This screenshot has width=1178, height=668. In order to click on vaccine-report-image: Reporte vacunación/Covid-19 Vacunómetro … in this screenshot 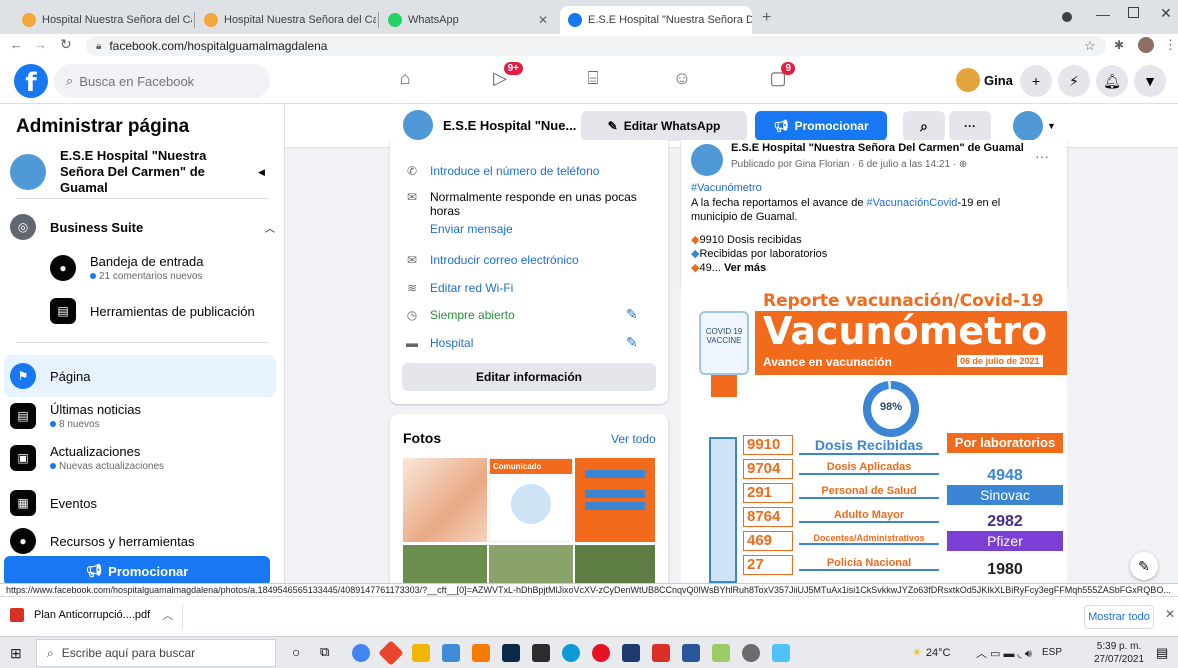, I will do `click(874, 435)`.